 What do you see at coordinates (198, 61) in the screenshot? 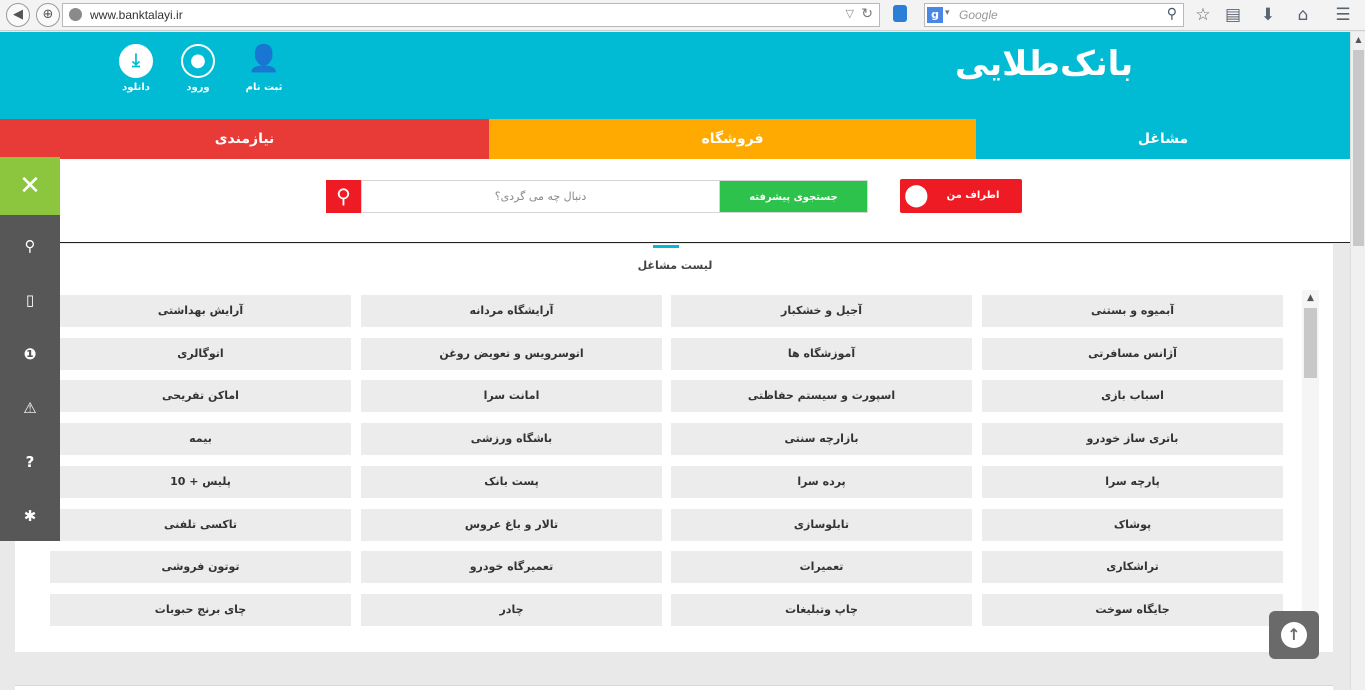
I see `user-icon: ●` at bounding box center [198, 61].